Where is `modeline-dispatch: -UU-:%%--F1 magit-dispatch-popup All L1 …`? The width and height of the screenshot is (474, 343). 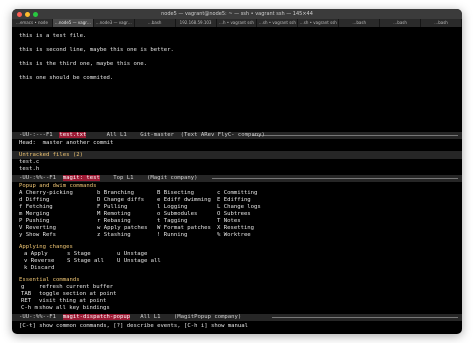 modeline-dispatch: -UU-:%%--F1 magit-dispatch-popup All L1 … is located at coordinates (237, 317).